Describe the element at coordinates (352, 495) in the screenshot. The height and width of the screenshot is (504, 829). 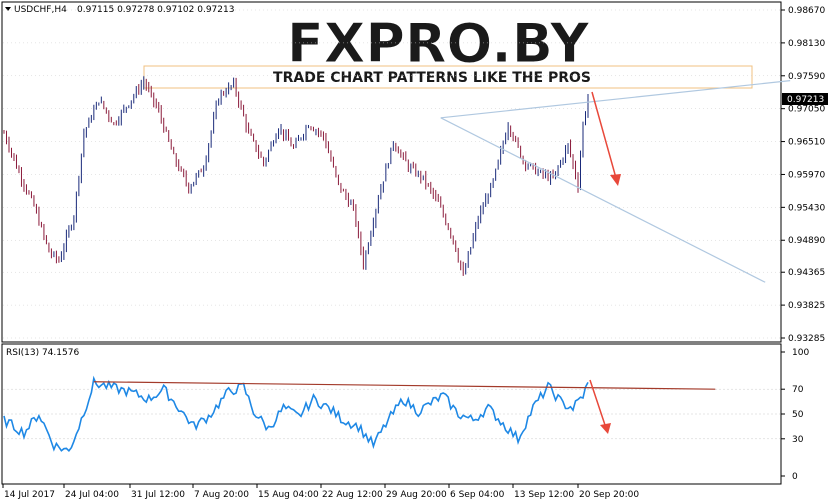
I see `time-tick-label: 22 Aug 12:00` at that location.